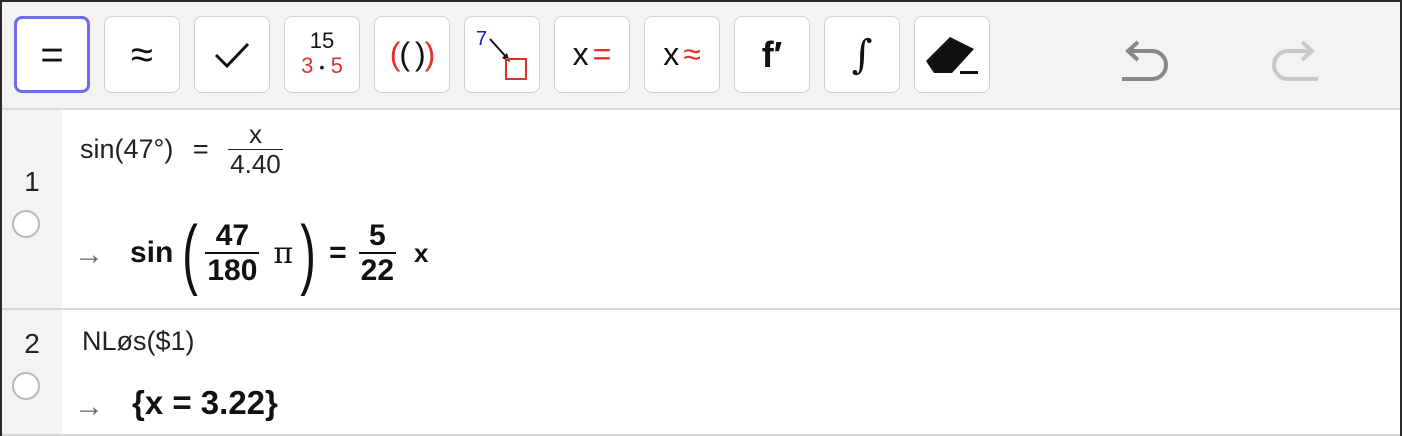  What do you see at coordinates (255, 164) in the screenshot?
I see `input-denominator: 4.40` at bounding box center [255, 164].